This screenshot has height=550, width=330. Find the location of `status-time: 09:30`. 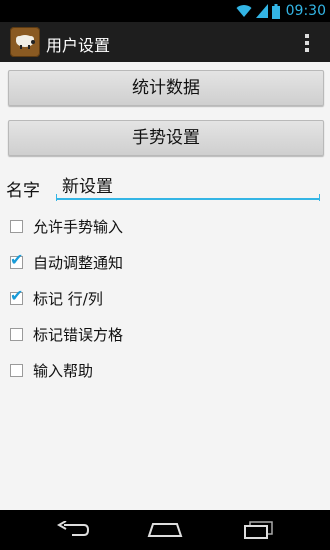

status-time: 09:30 is located at coordinates (305, 11).